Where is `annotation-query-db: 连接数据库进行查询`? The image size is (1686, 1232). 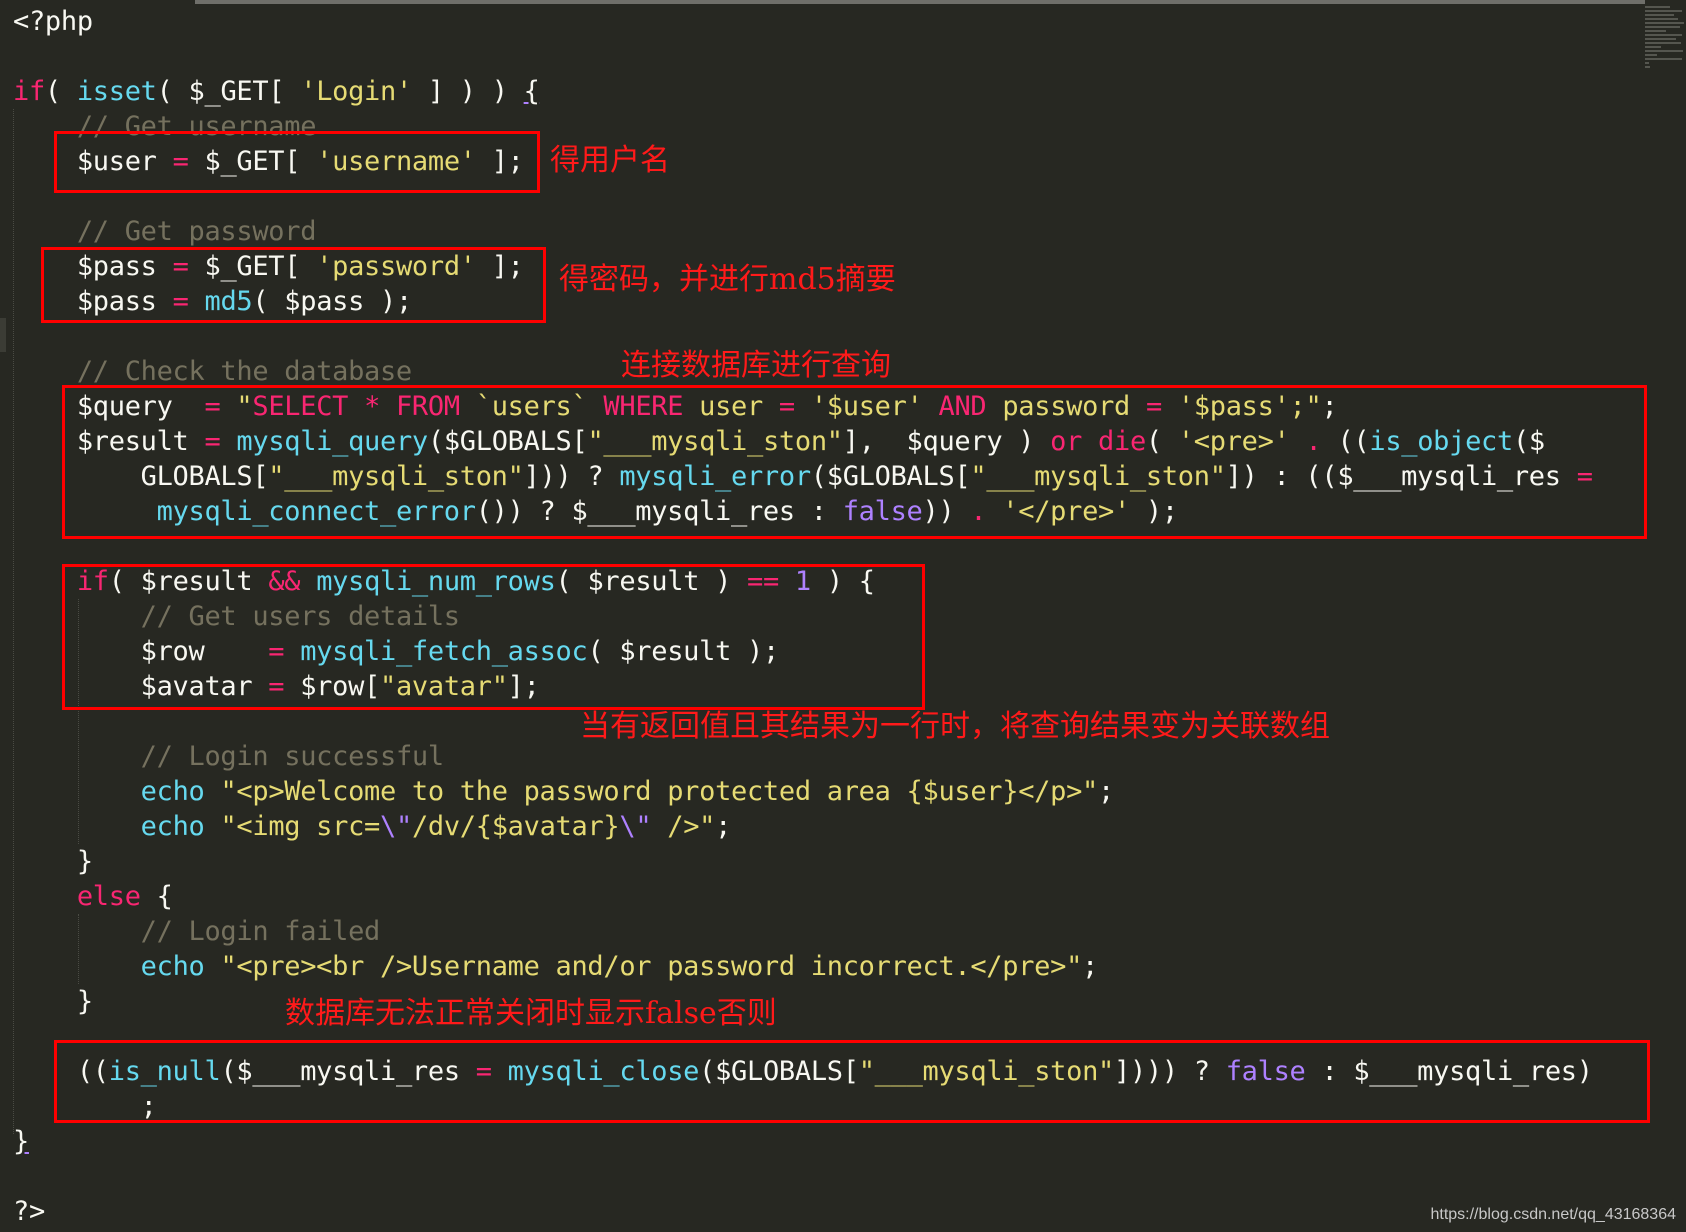 annotation-query-db: 连接数据库进行查询 is located at coordinates (756, 365).